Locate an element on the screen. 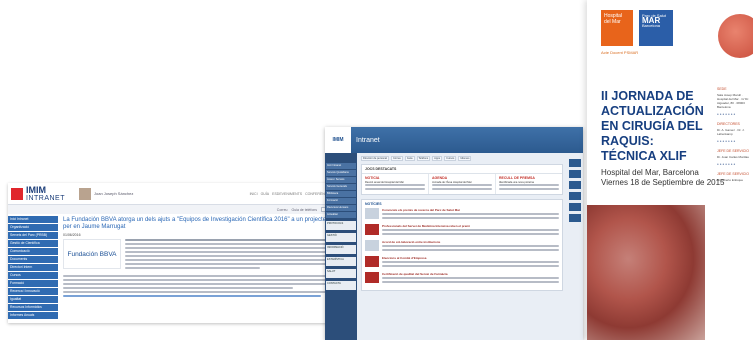 This screenshot has width=753, height=340. info-text: Dr. A. Gamez · Dr. J. Lahenkamp is located at coordinates (731, 132).